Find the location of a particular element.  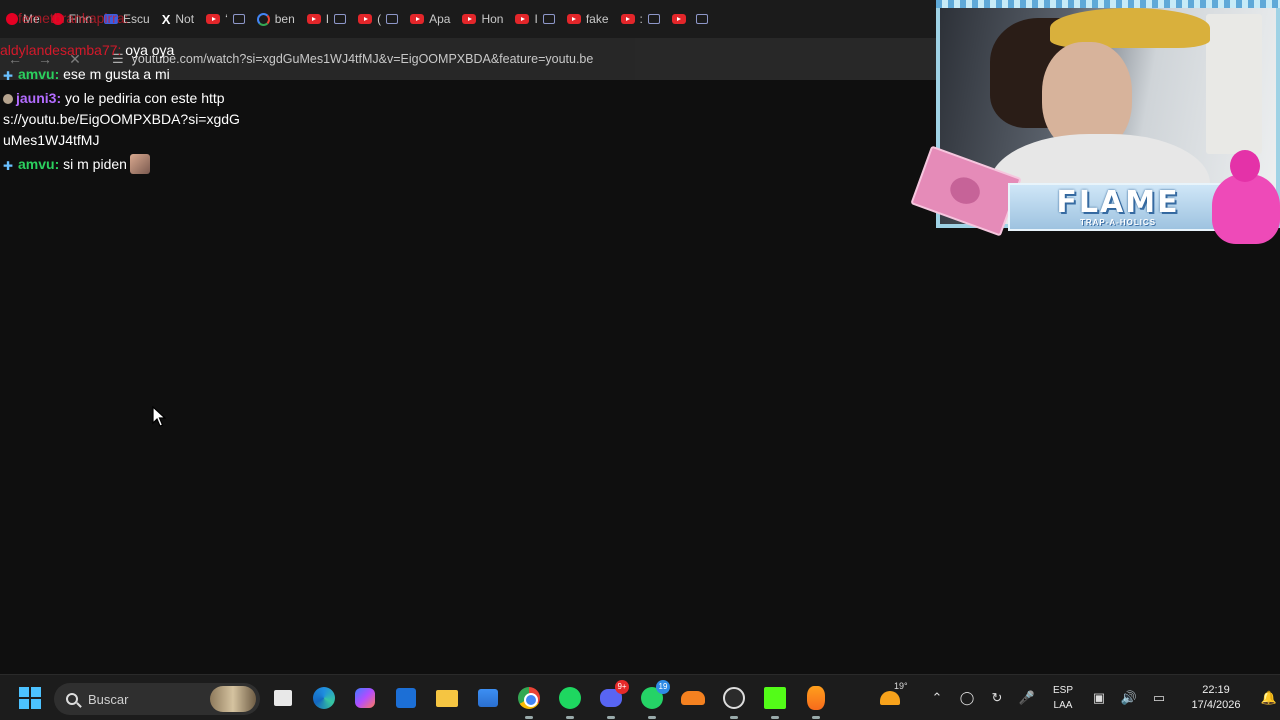

copilot-icon is located at coordinates (365, 698).